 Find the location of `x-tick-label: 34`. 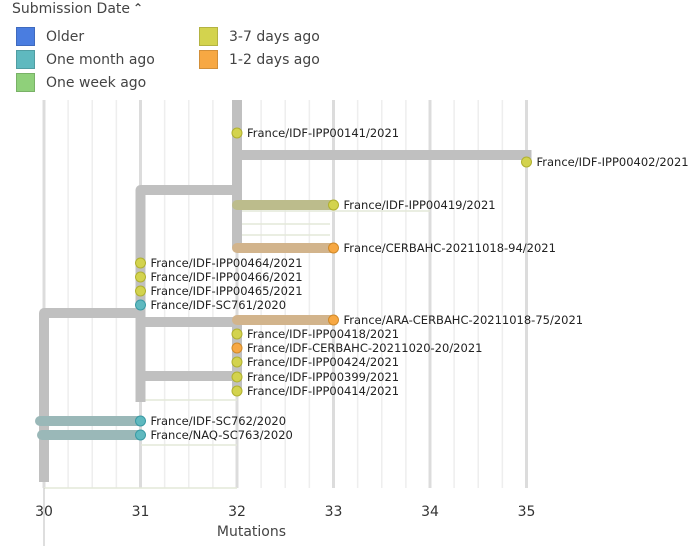

x-tick-label: 34 is located at coordinates (430, 512).